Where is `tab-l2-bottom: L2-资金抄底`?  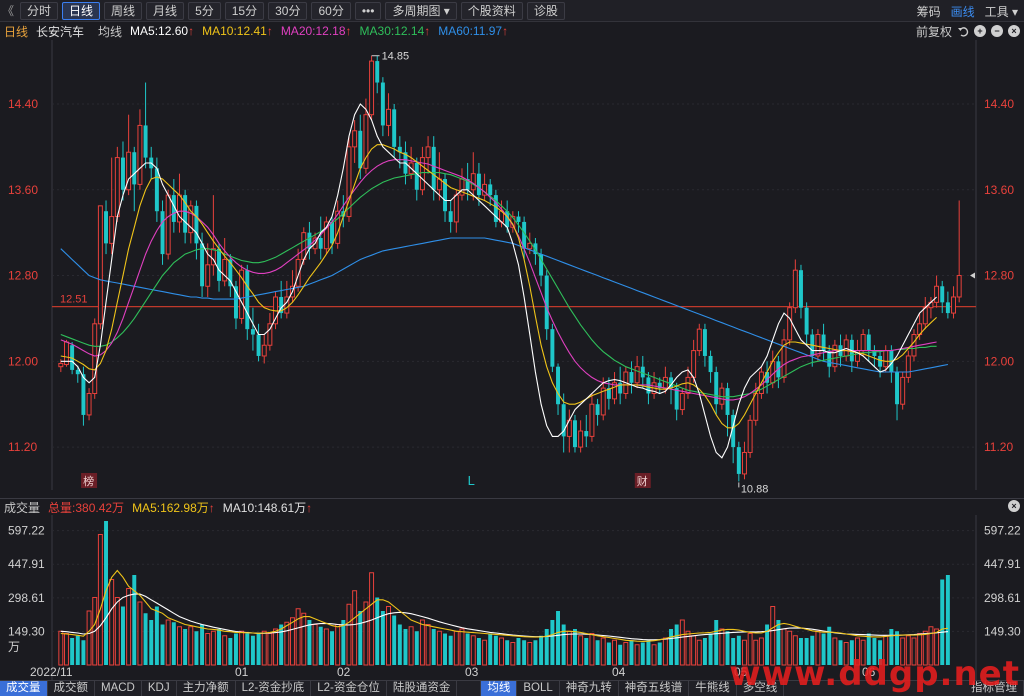 tab-l2-bottom: L2-资金抄底 is located at coordinates (274, 688).